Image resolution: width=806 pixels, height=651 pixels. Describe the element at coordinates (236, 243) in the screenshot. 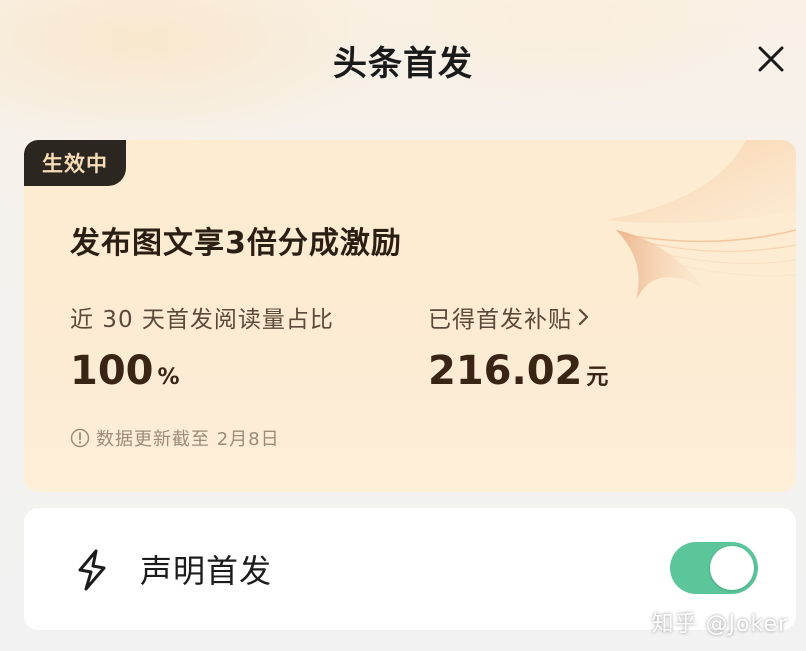

I see `incentive-headline: 发布图文享3倍分成激励` at that location.